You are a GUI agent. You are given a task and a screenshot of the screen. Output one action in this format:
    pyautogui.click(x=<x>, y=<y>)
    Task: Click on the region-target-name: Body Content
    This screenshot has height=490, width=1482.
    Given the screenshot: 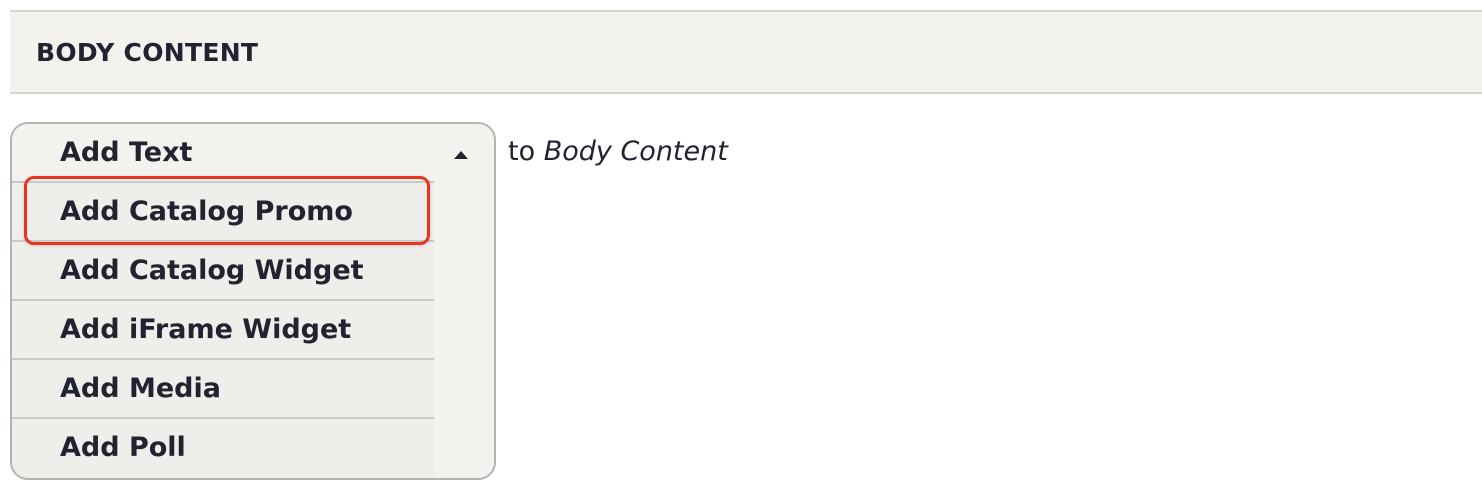 What is the action you would take?
    pyautogui.click(x=635, y=151)
    